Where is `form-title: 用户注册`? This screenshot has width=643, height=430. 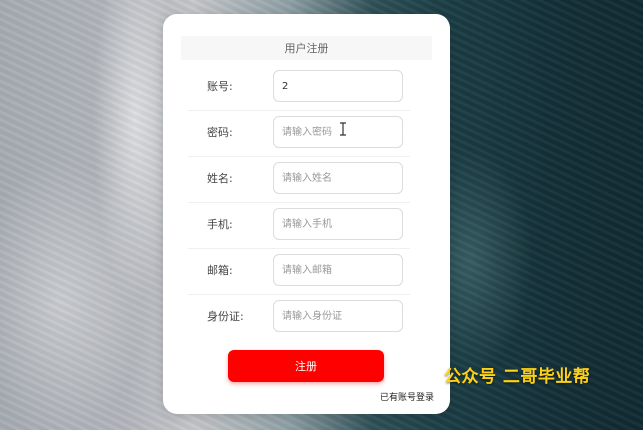
form-title: 用户注册 is located at coordinates (306, 48).